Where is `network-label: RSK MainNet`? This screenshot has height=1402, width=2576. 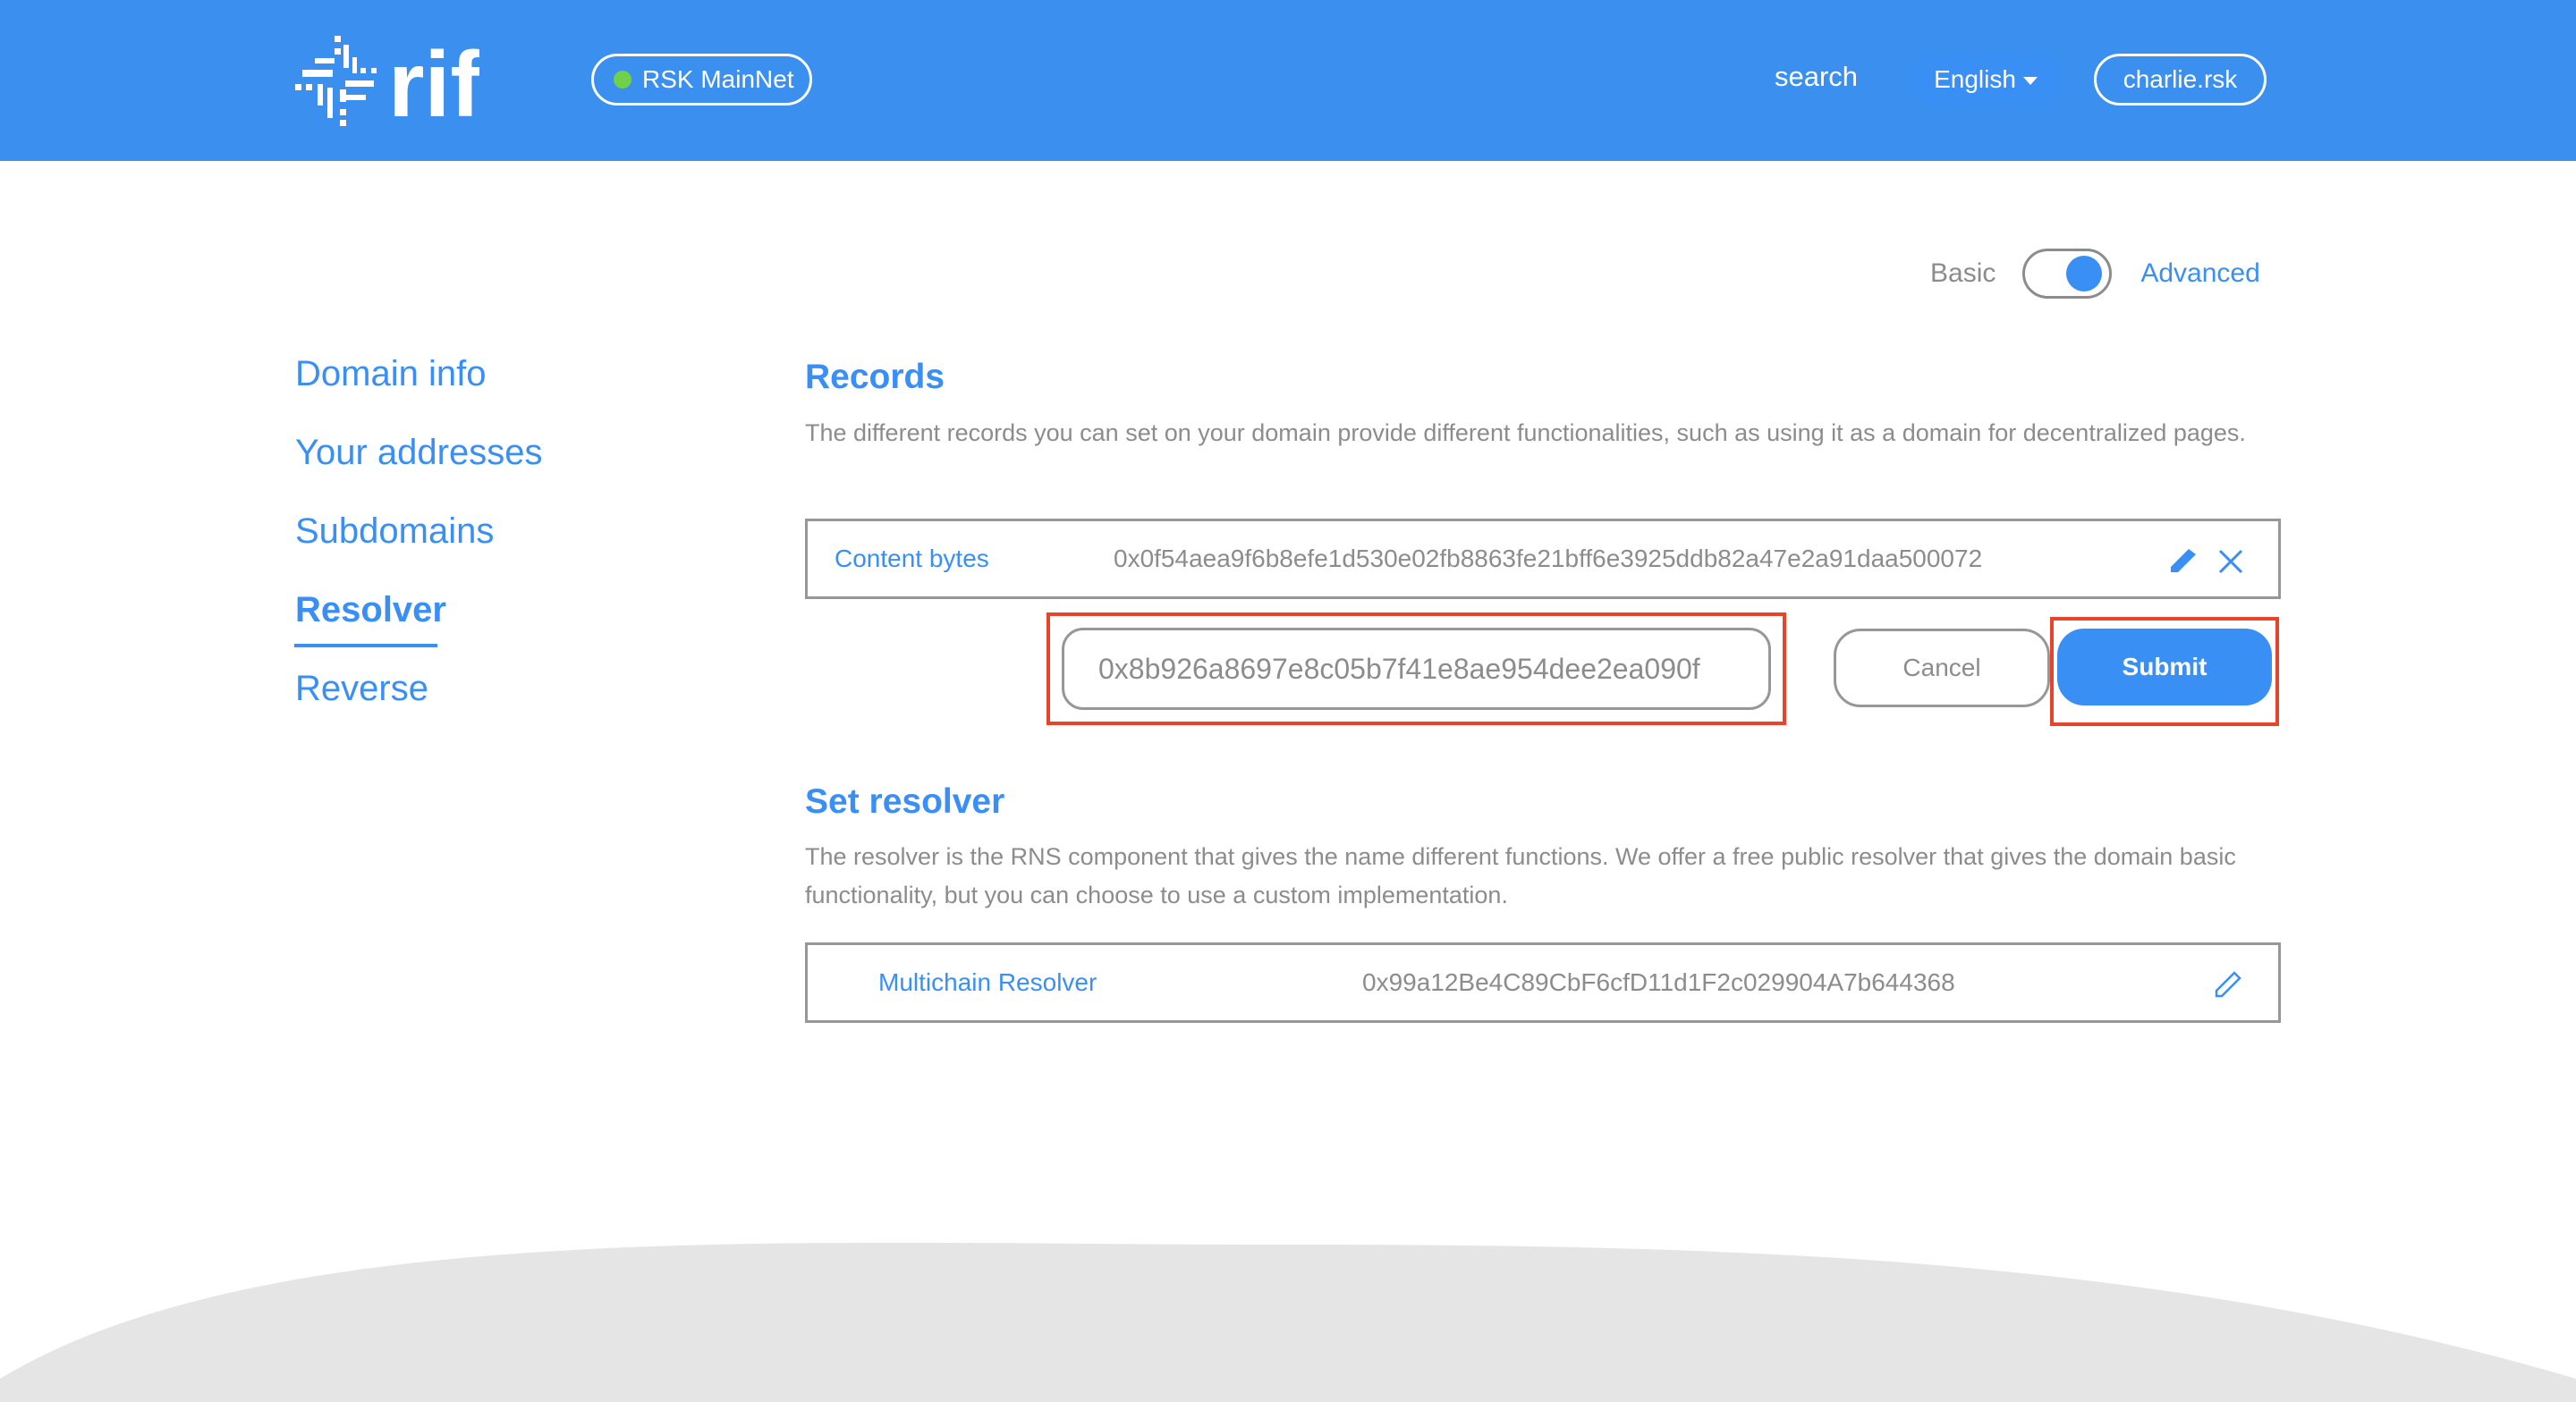 network-label: RSK MainNet is located at coordinates (718, 79).